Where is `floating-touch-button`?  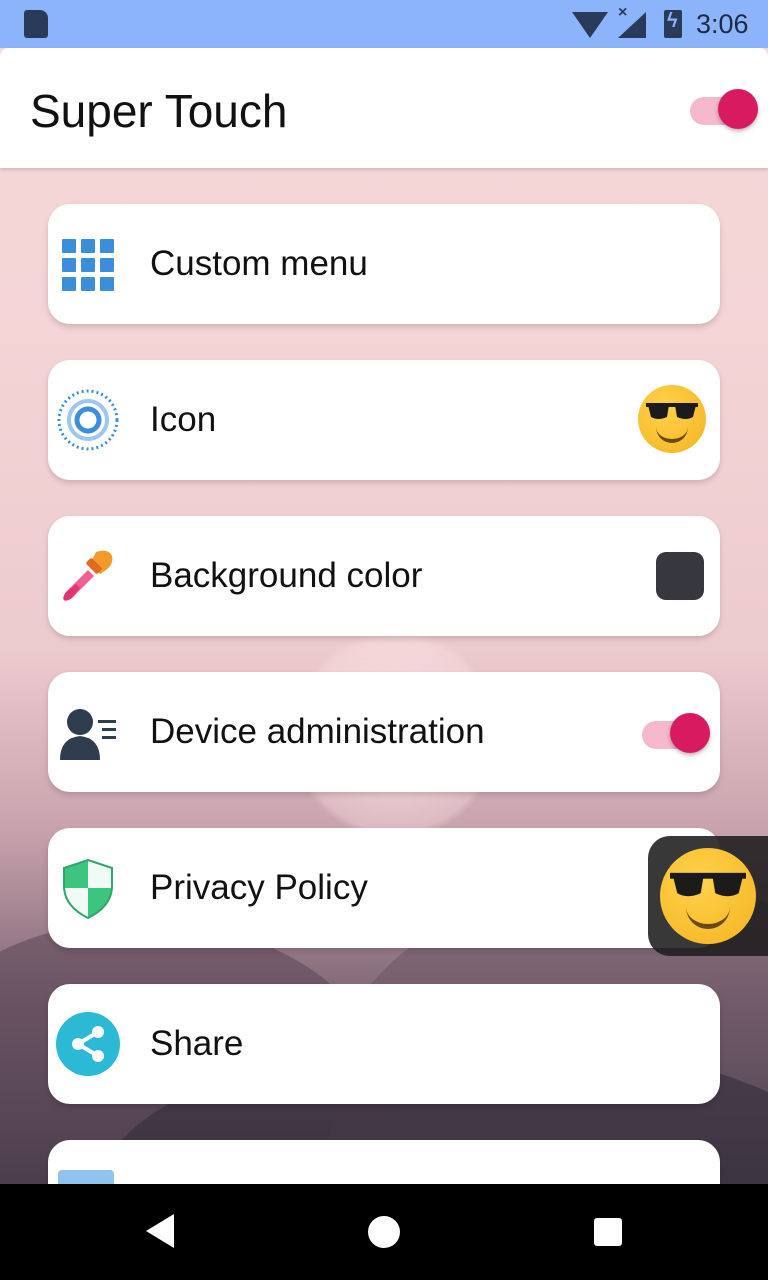 floating-touch-button is located at coordinates (708, 896).